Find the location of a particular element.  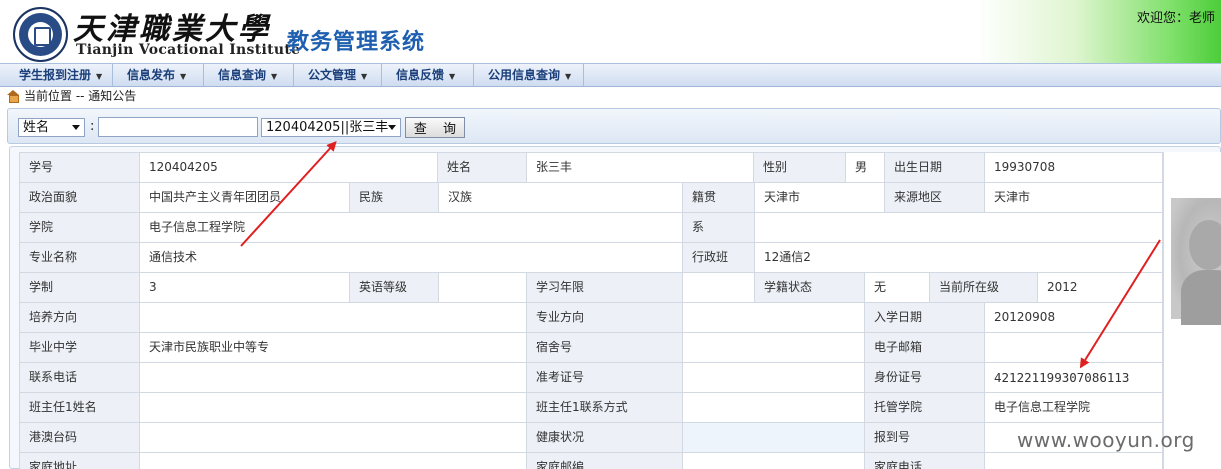

watermark: www.wooyun.org is located at coordinates (1106, 440).